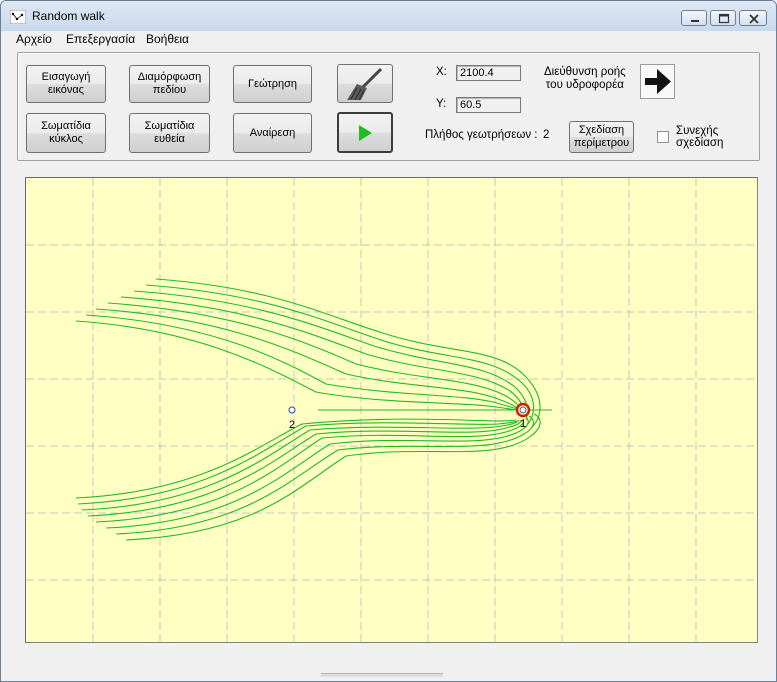 The image size is (777, 682). I want to click on window-title: Random walk, so click(68, 16).